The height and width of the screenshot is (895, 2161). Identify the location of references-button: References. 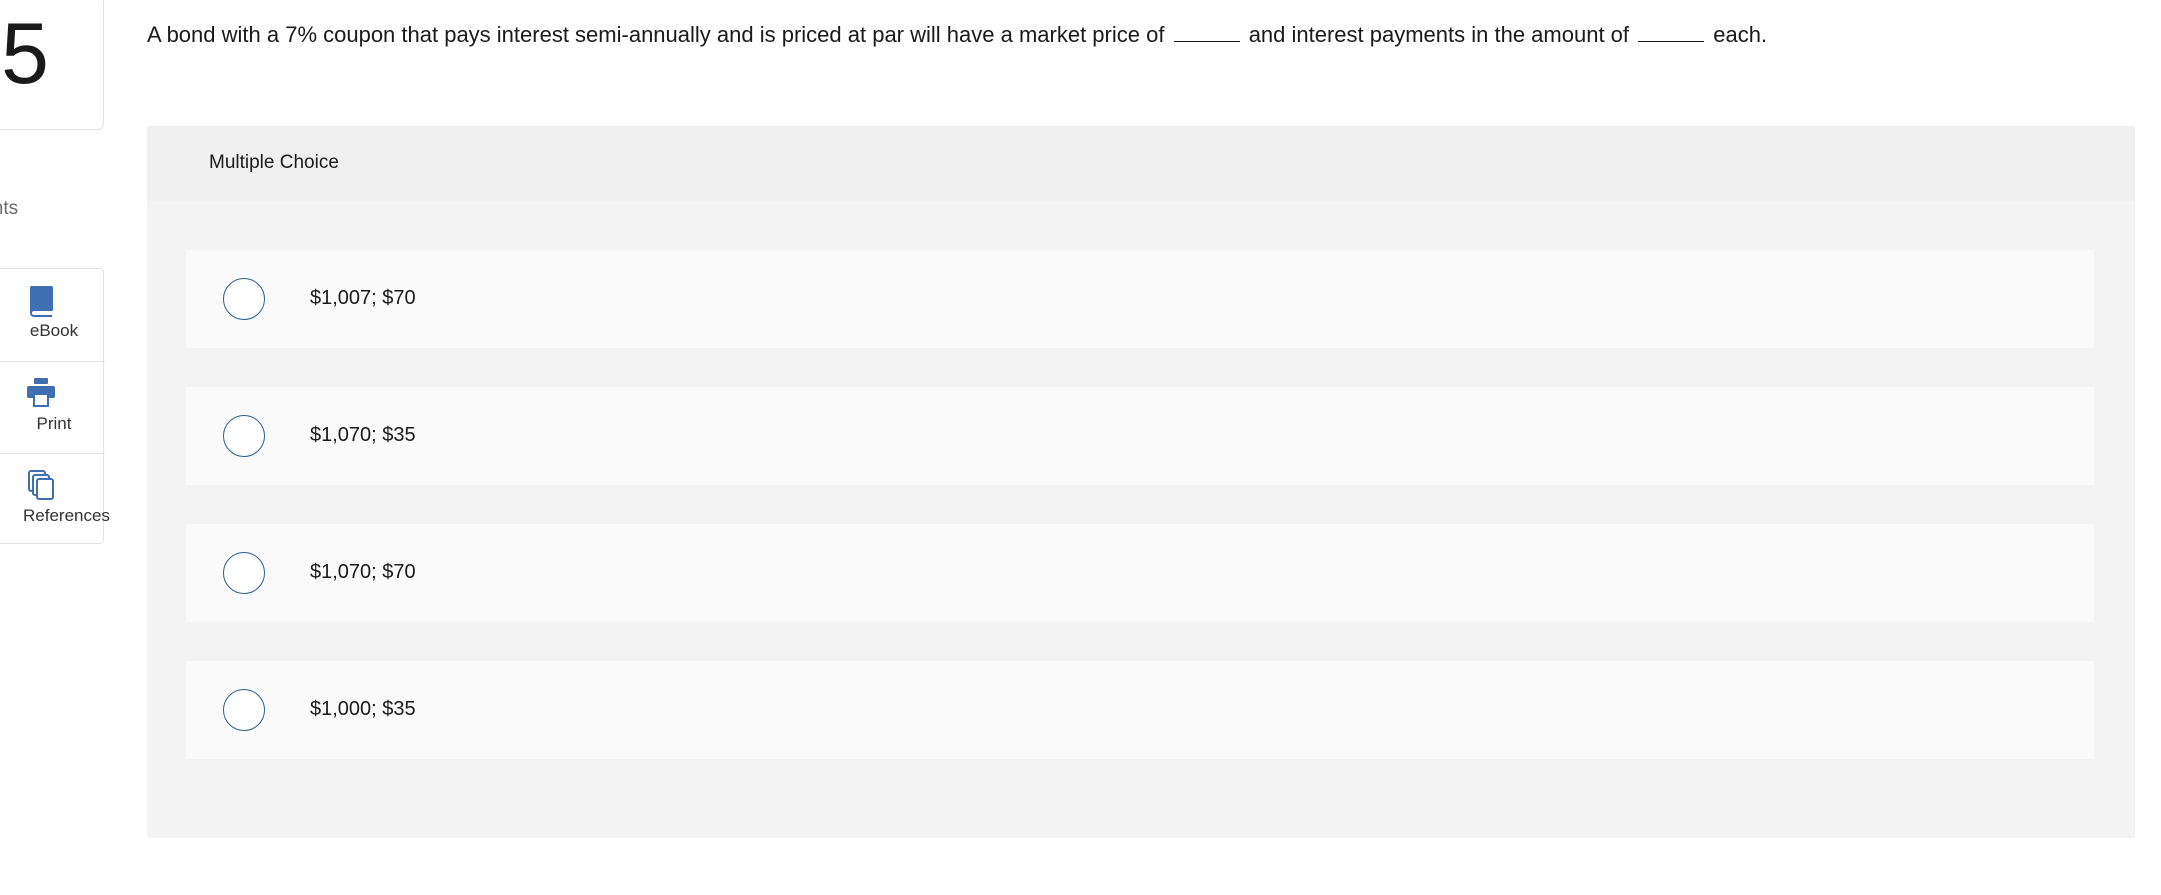
(55, 499).